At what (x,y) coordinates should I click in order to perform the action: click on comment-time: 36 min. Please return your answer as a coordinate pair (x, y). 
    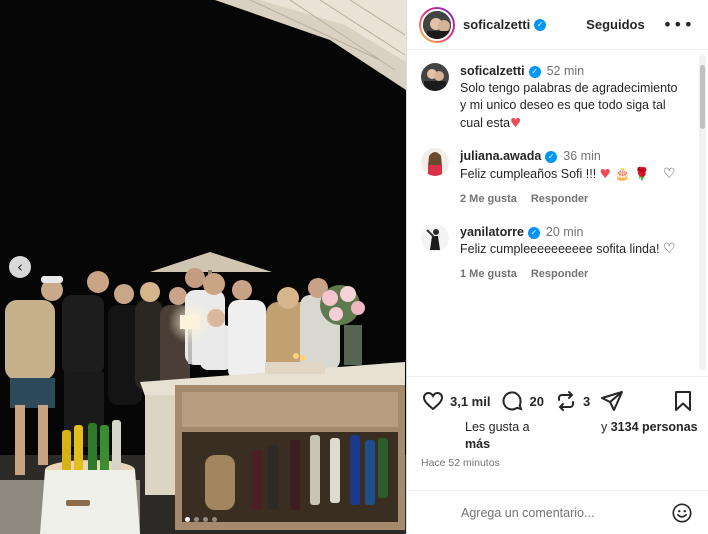
    Looking at the image, I should click on (582, 156).